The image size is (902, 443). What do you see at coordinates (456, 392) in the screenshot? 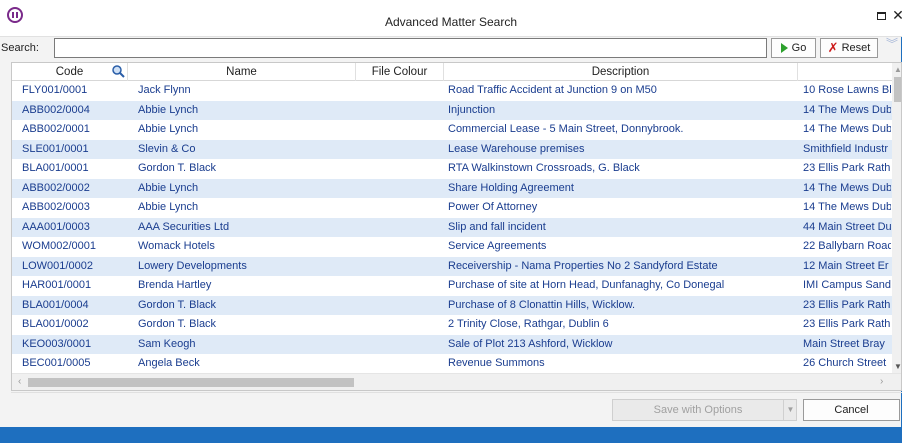
I see `footer-divider` at bounding box center [456, 392].